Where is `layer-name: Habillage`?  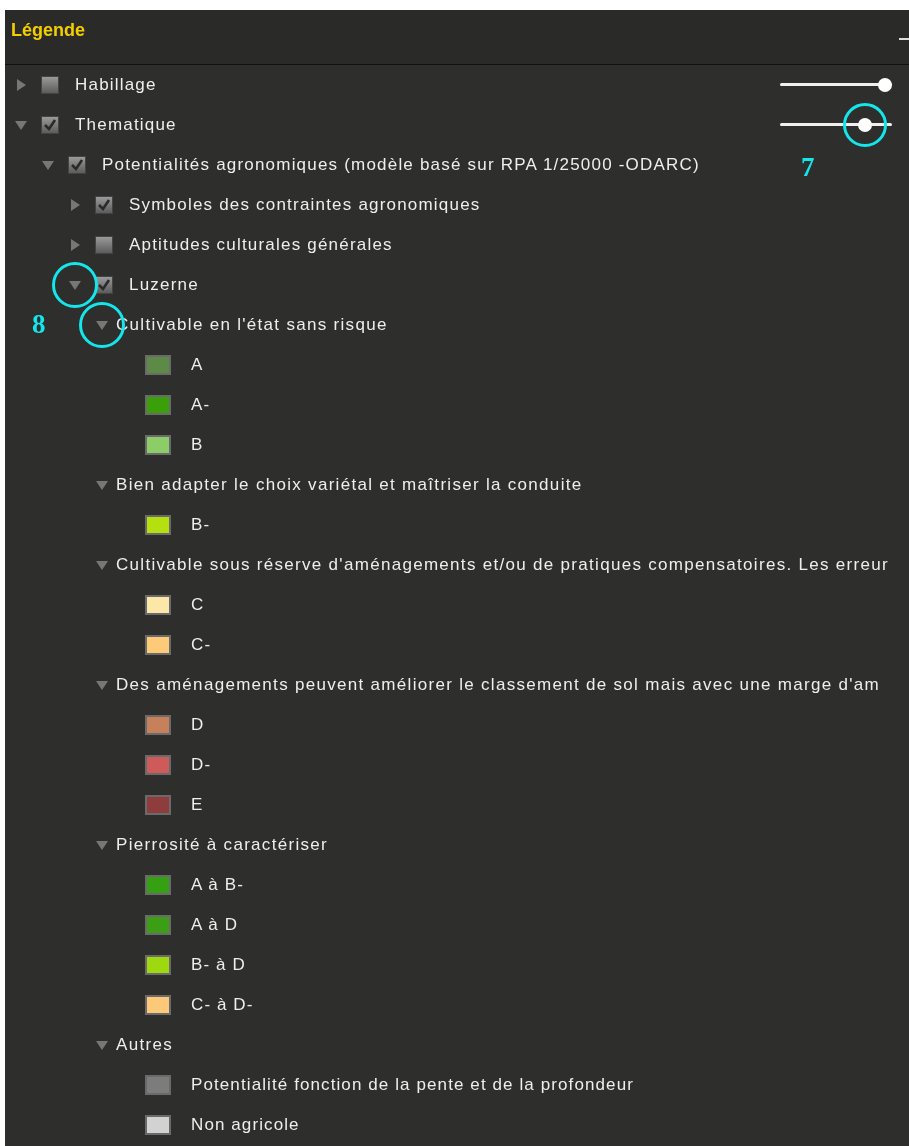 layer-name: Habillage is located at coordinates (116, 85).